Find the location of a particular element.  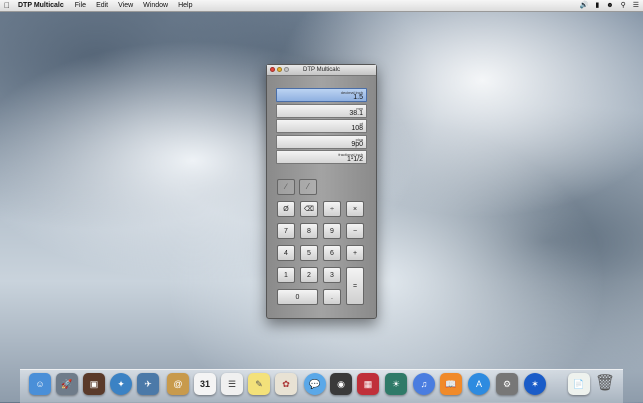

minimize-button is located at coordinates (279, 69).